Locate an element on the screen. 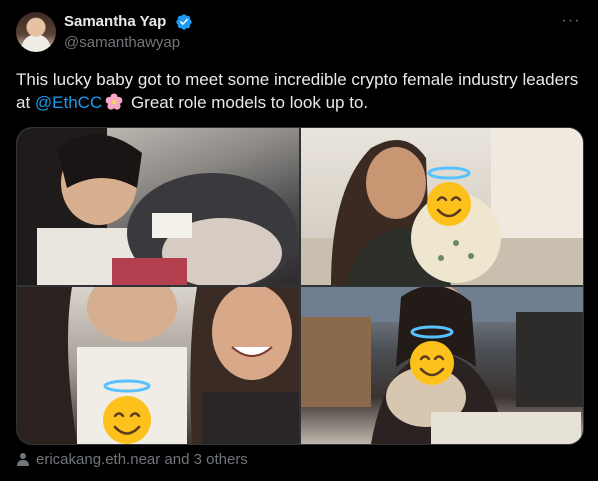 The image size is (598, 481). mention-link: @EthCC is located at coordinates (68, 102).